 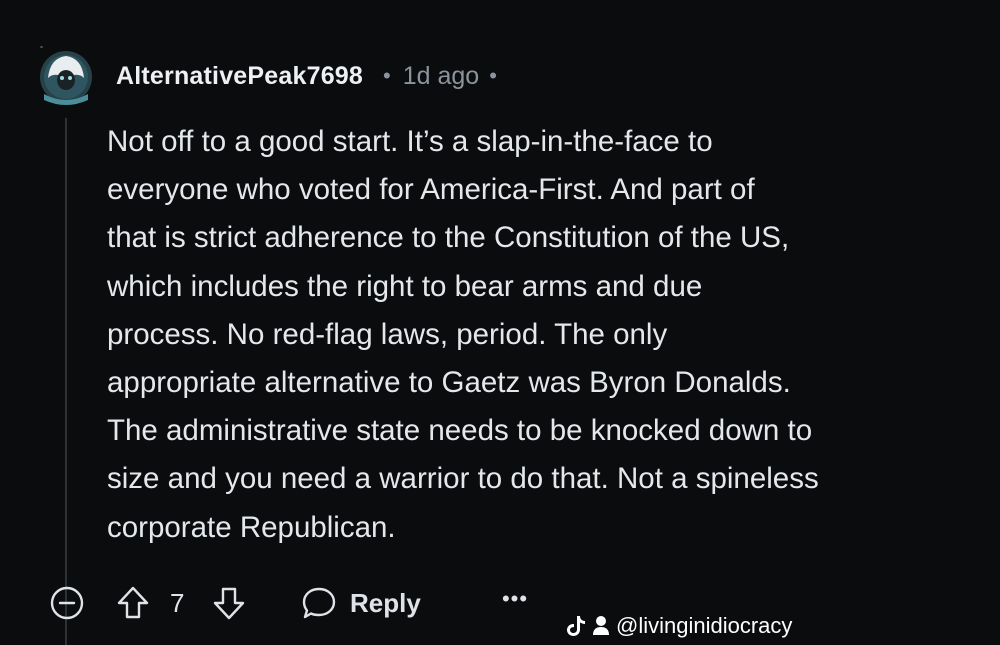 What do you see at coordinates (41, 48) in the screenshot?
I see `svg-text: ʷ` at bounding box center [41, 48].